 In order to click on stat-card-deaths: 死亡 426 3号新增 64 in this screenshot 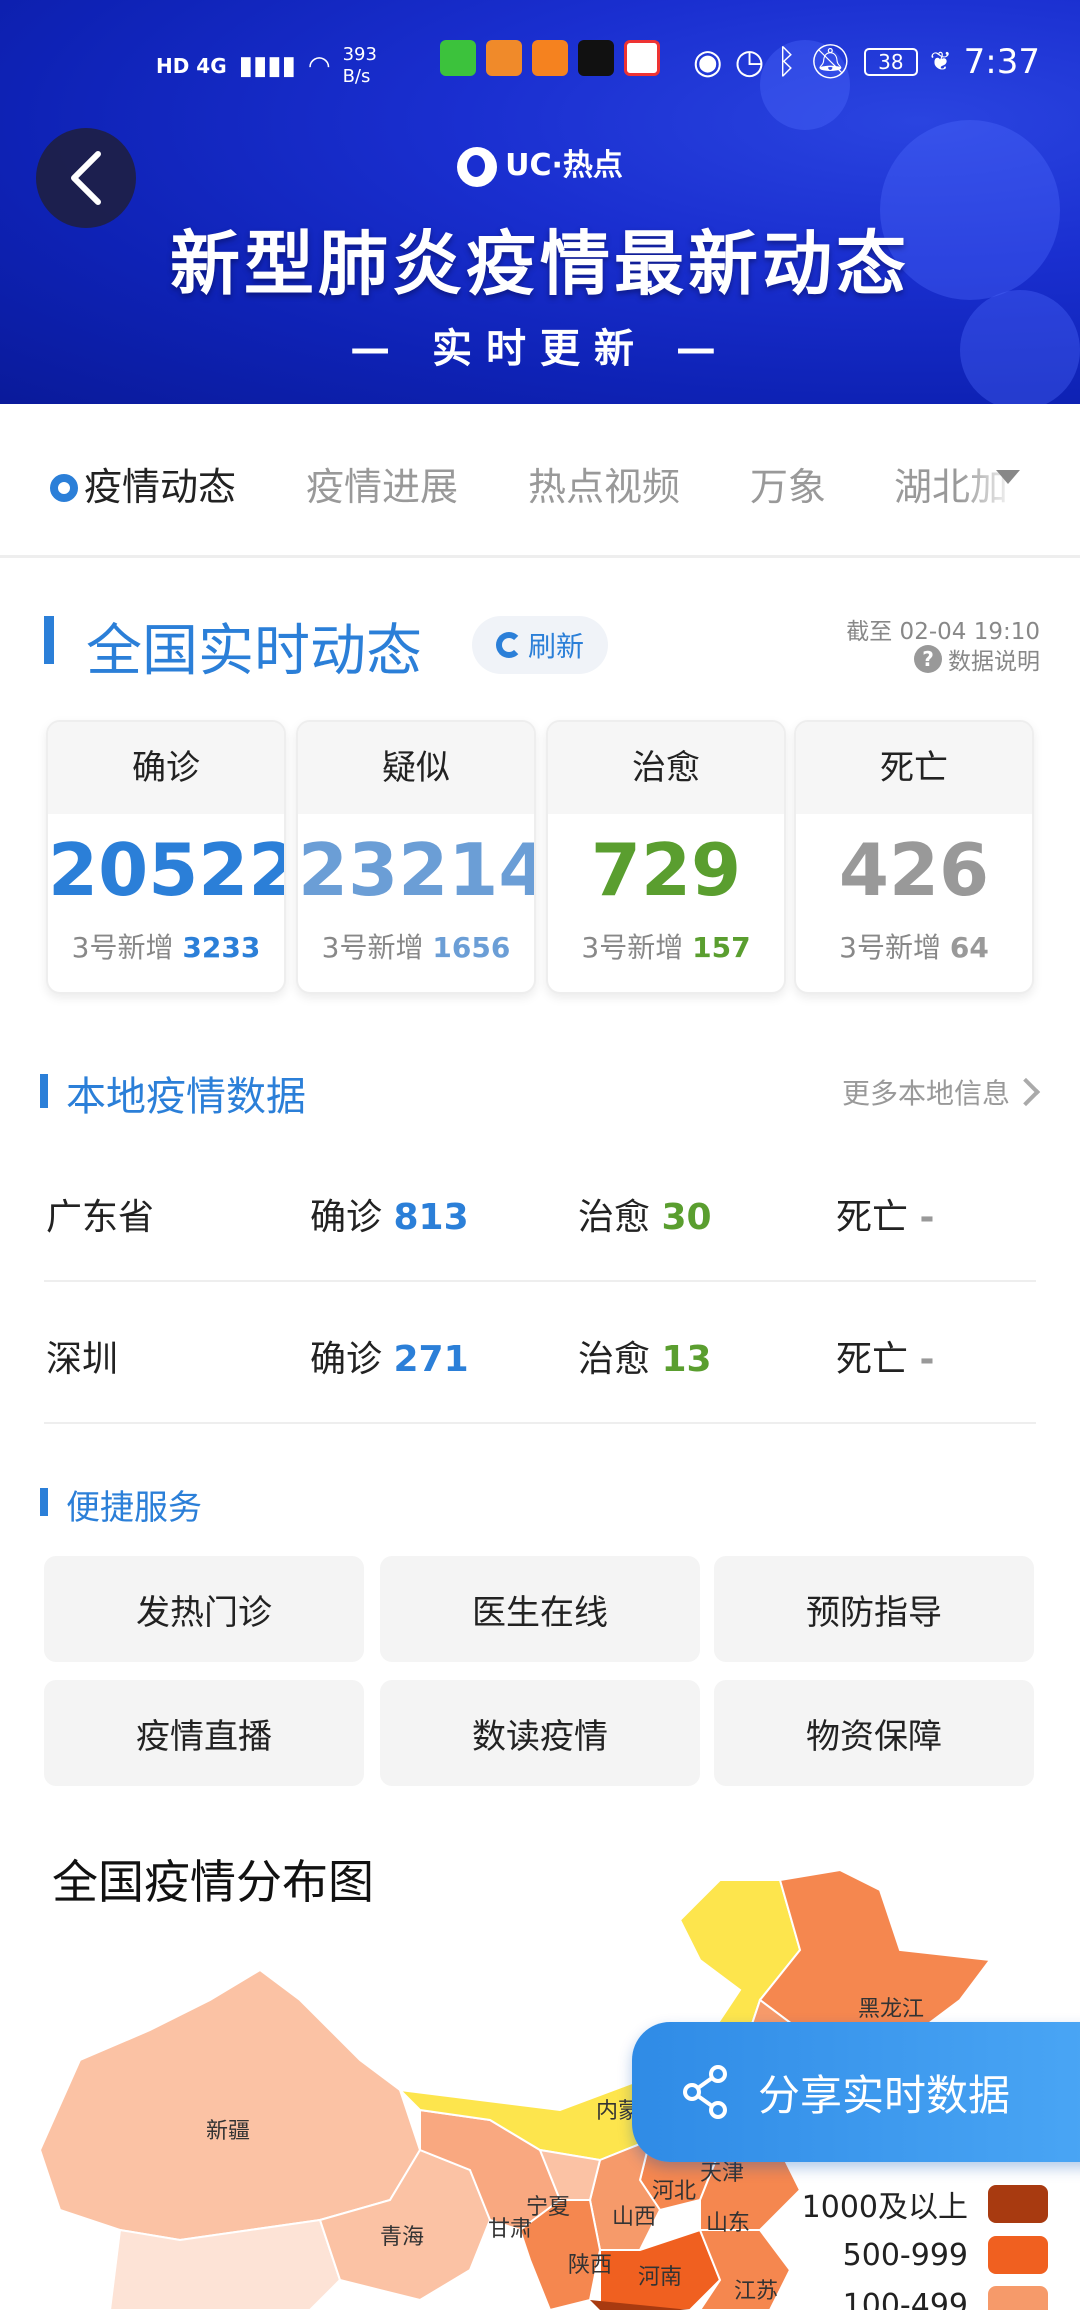, I will do `click(914, 857)`.